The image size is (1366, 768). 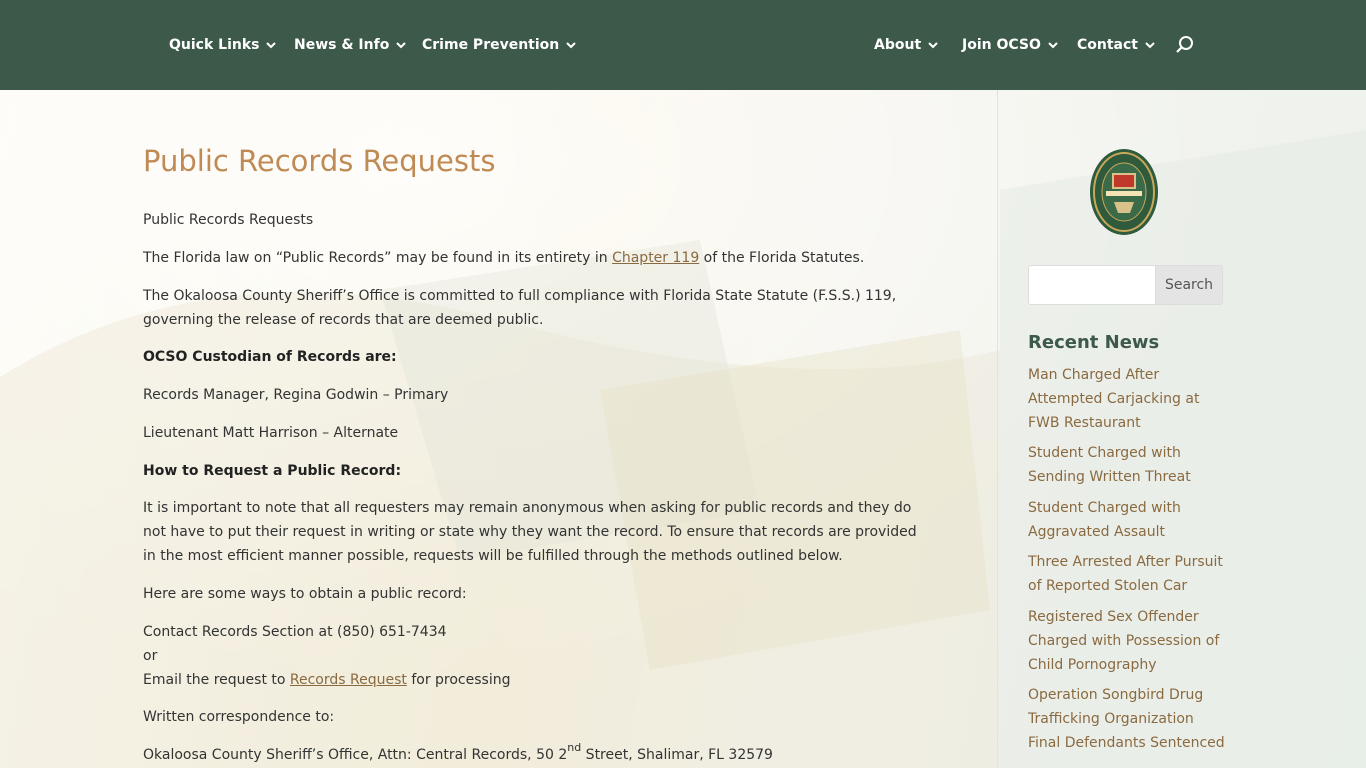 I want to click on custodian-heading: OCSO Custodian of Records are:, so click(x=538, y=357).